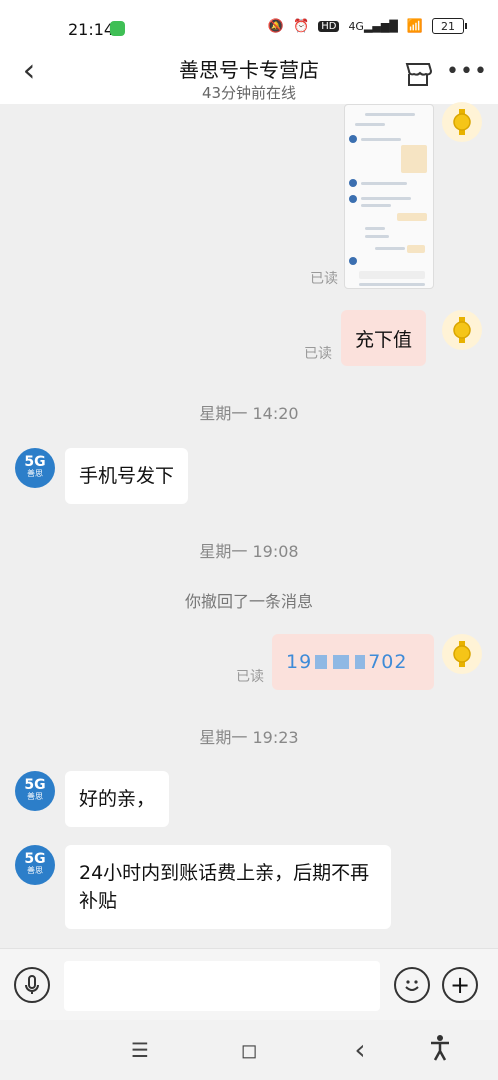 This screenshot has height=1080, width=498. What do you see at coordinates (440, 1050) in the screenshot?
I see `accessibility-icon` at bounding box center [440, 1050].